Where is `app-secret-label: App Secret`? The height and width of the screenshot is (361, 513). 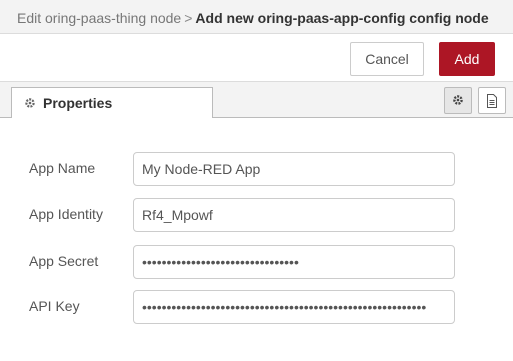
app-secret-label: App Secret is located at coordinates (64, 261).